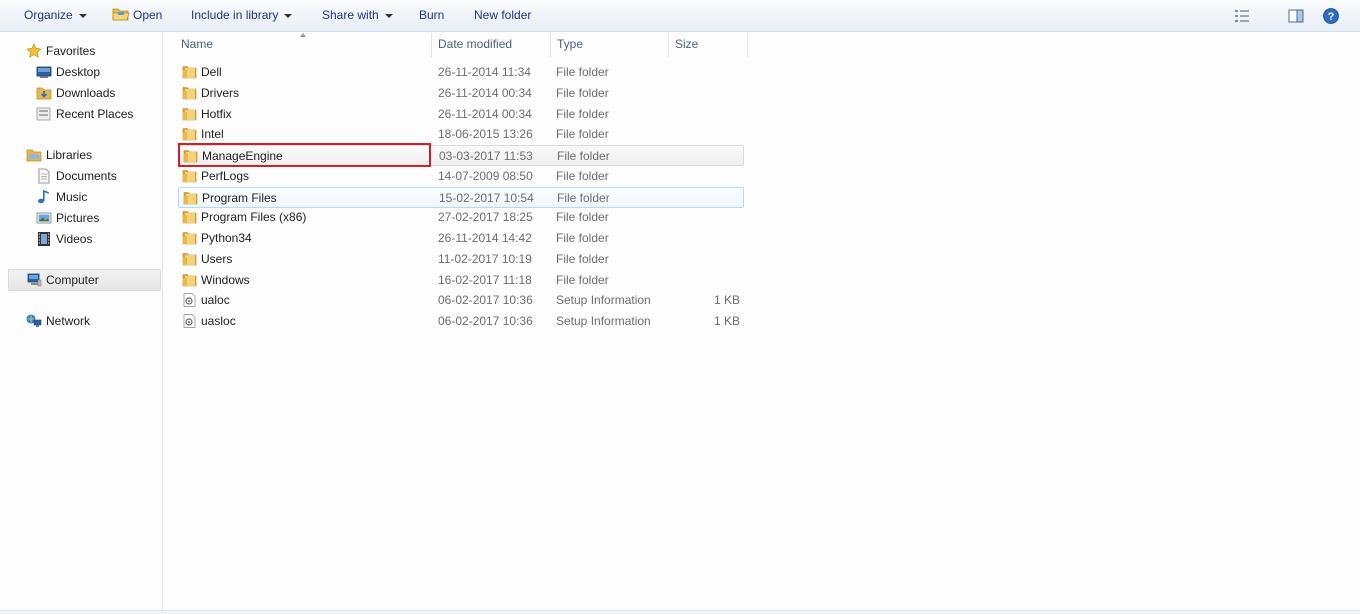  Describe the element at coordinates (1242, 16) in the screenshot. I see `views-icon` at that location.